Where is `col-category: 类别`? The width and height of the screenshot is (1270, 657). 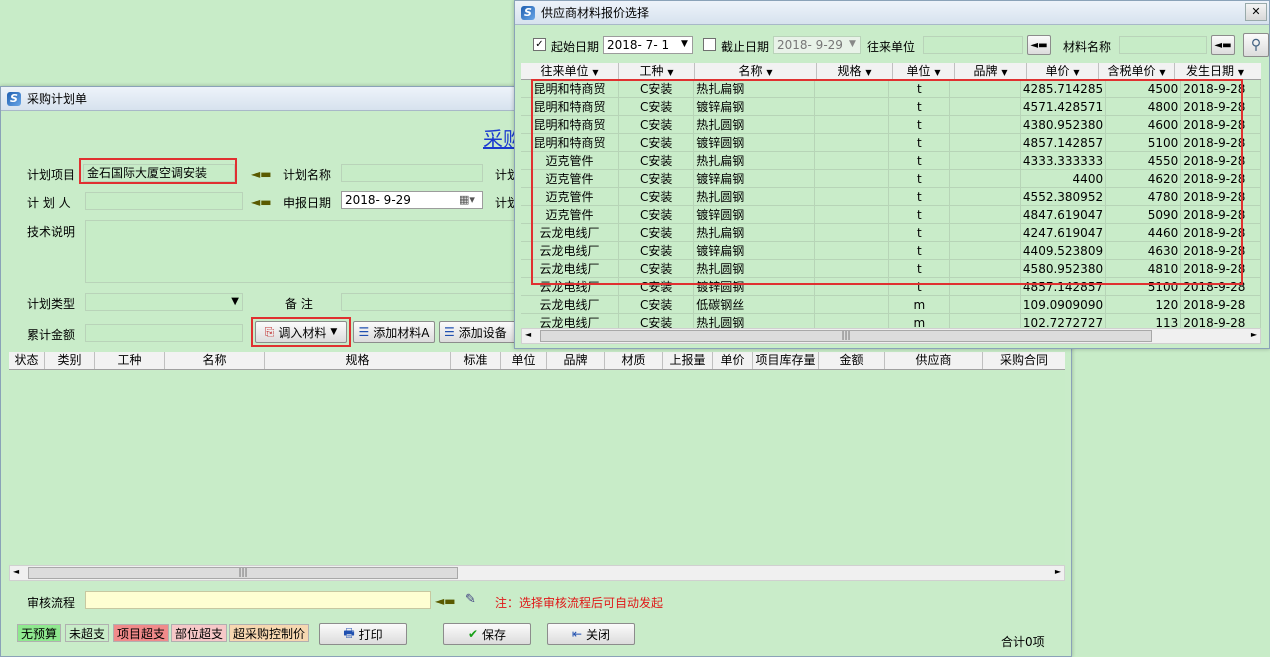 col-category: 类别 is located at coordinates (70, 360).